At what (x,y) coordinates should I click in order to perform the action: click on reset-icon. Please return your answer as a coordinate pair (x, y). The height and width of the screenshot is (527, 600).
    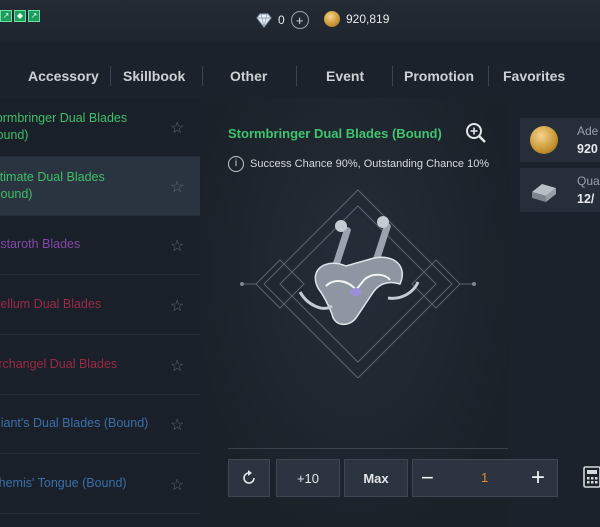
    Looking at the image, I should click on (249, 477).